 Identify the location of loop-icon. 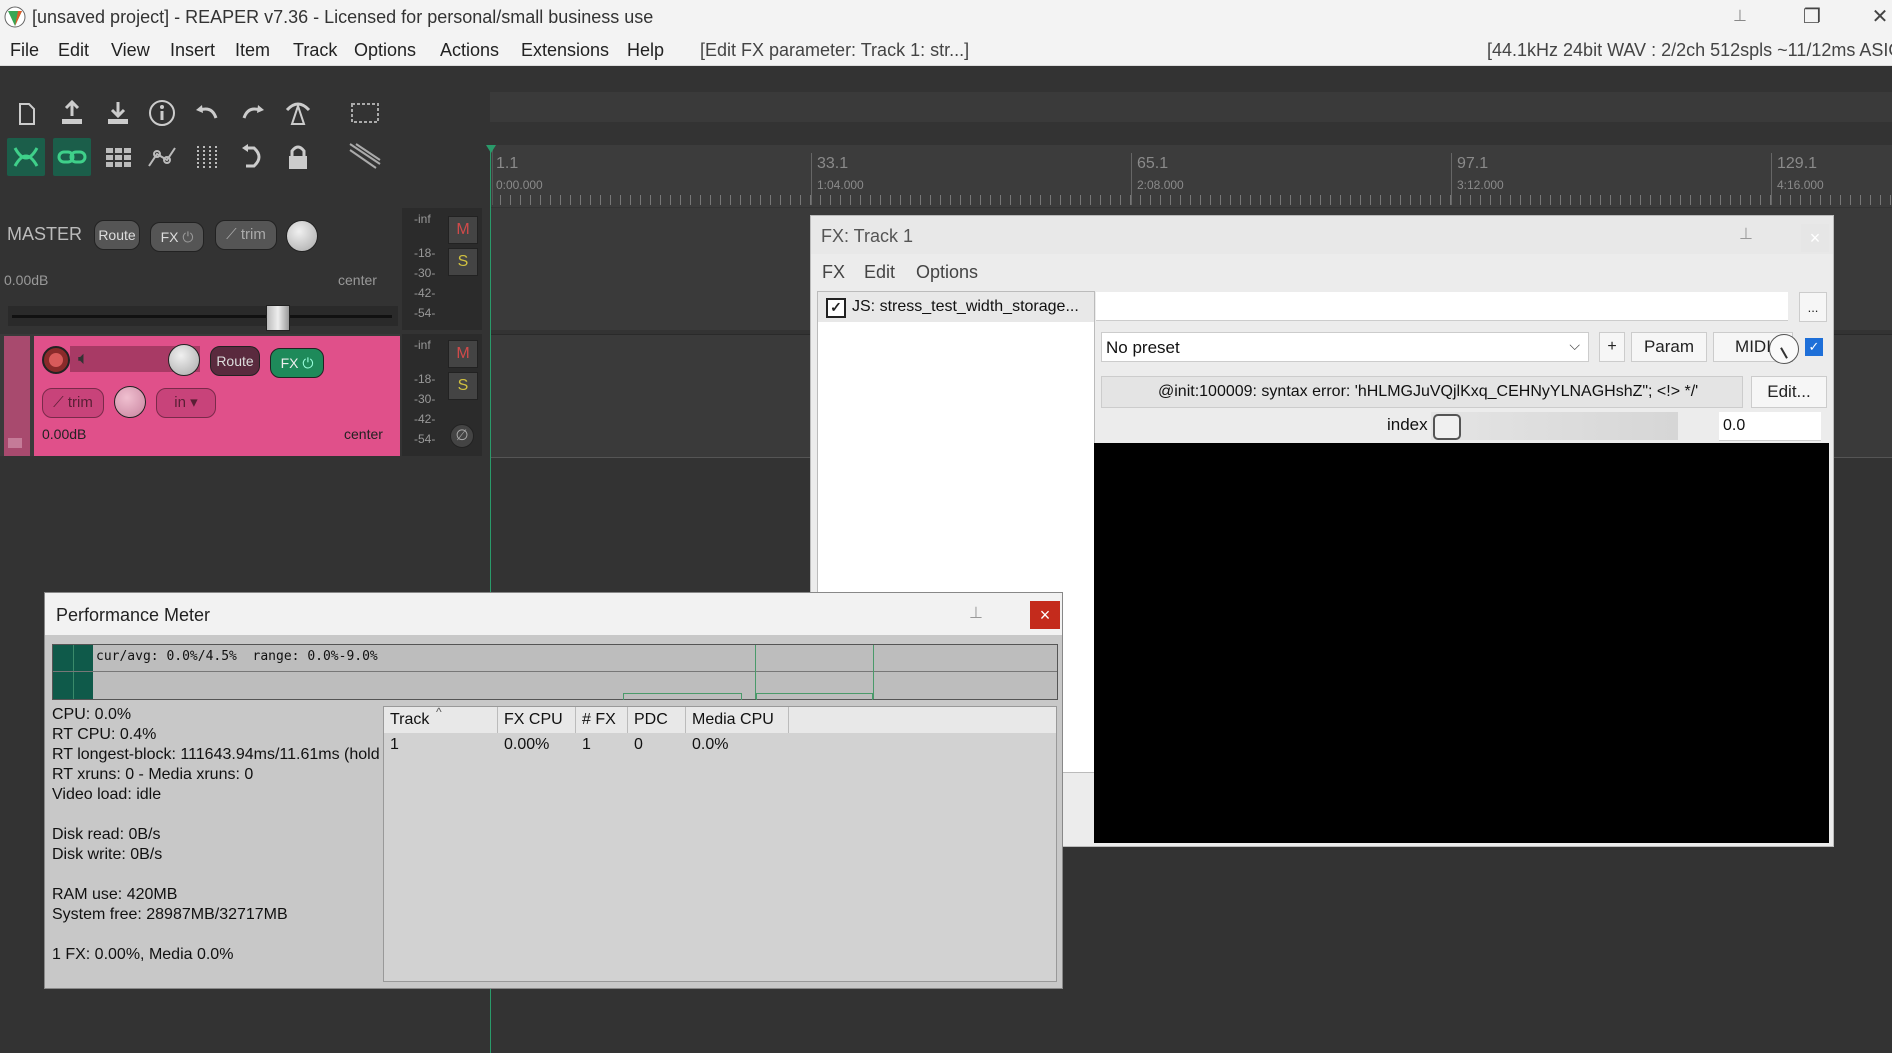
(253, 157).